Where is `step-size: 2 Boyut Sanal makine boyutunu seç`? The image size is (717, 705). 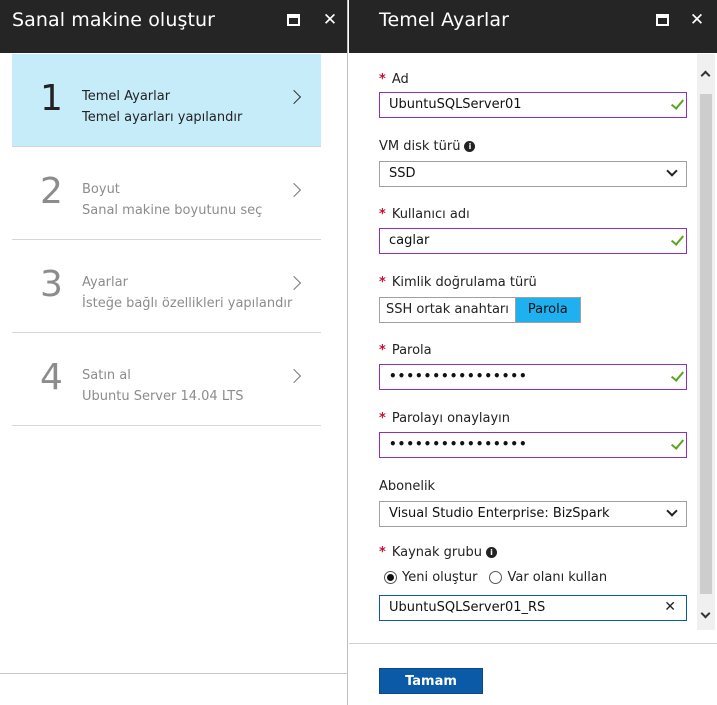
step-size: 2 Boyut Sanal makine boyutunu seç is located at coordinates (166, 193).